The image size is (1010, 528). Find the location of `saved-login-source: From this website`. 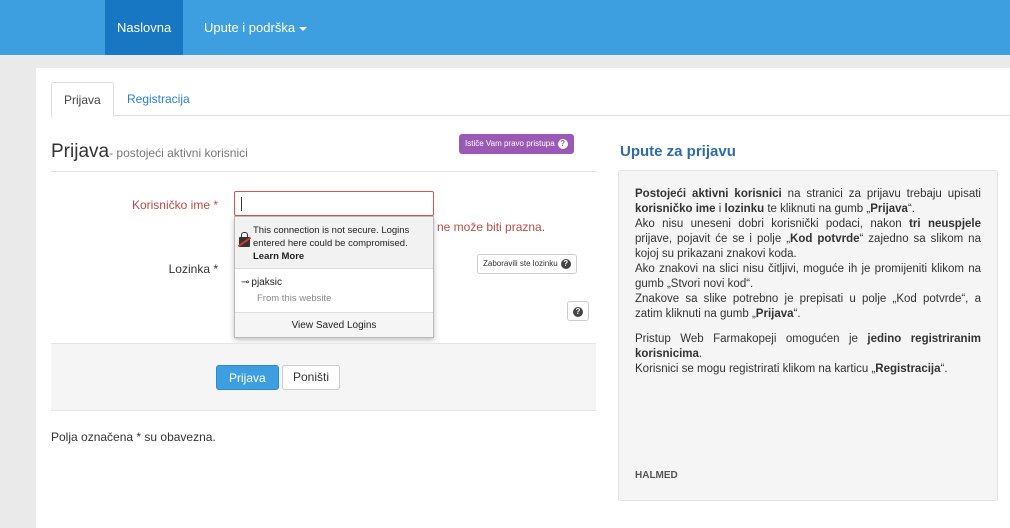

saved-login-source: From this website is located at coordinates (294, 298).